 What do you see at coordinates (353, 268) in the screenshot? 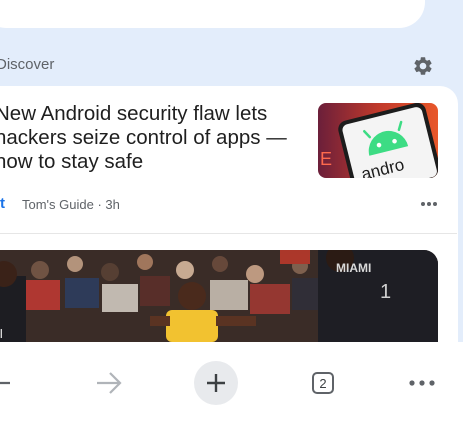
I see `jersey-text: MIAMI` at bounding box center [353, 268].